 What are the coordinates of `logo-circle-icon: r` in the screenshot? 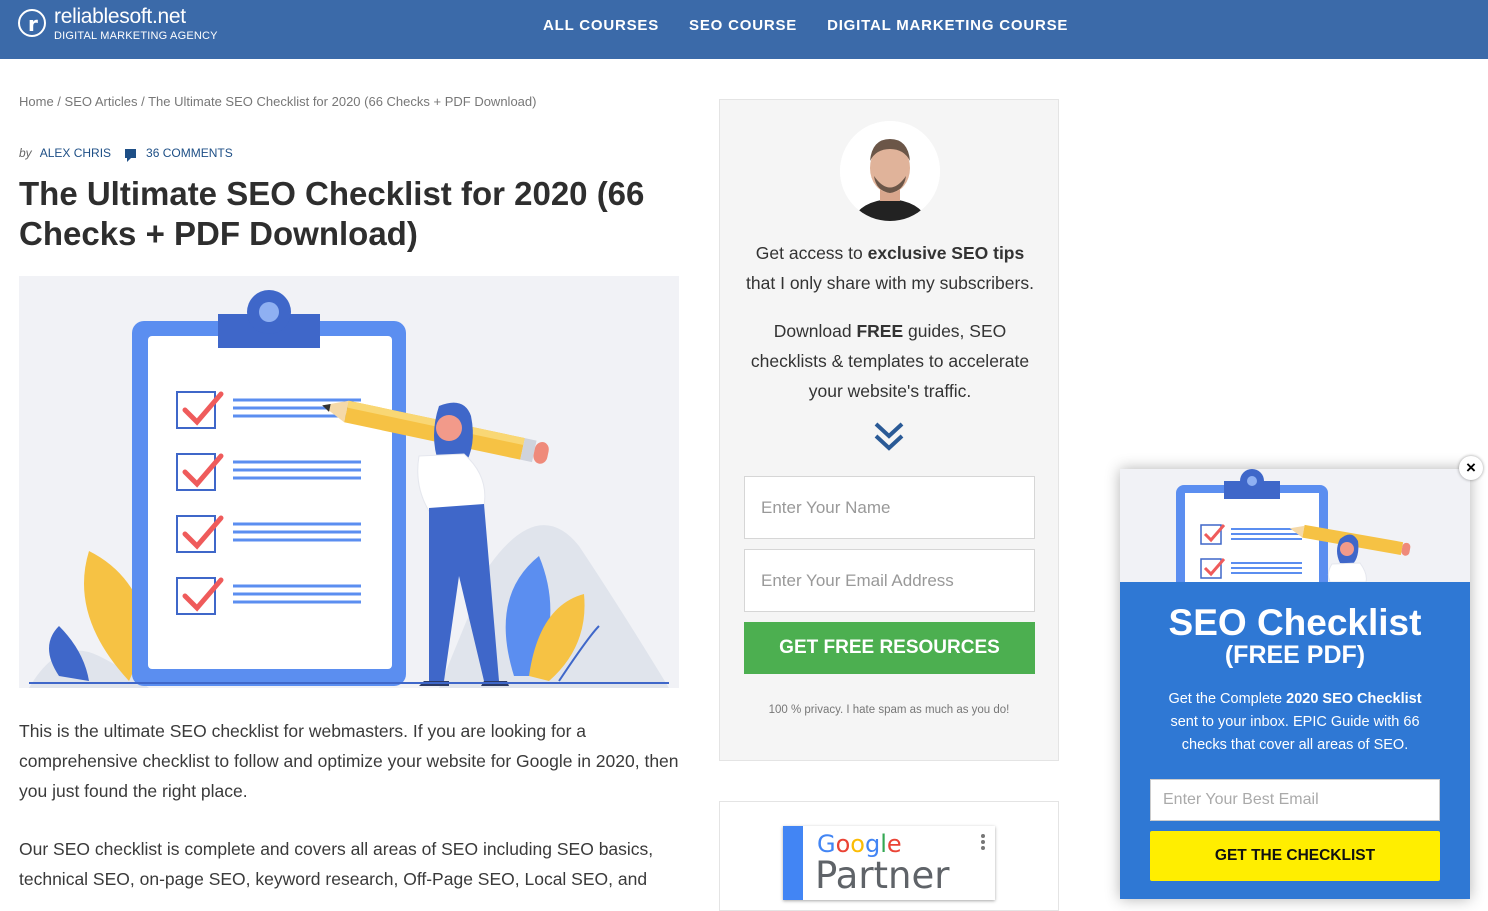 It's located at (32, 23).